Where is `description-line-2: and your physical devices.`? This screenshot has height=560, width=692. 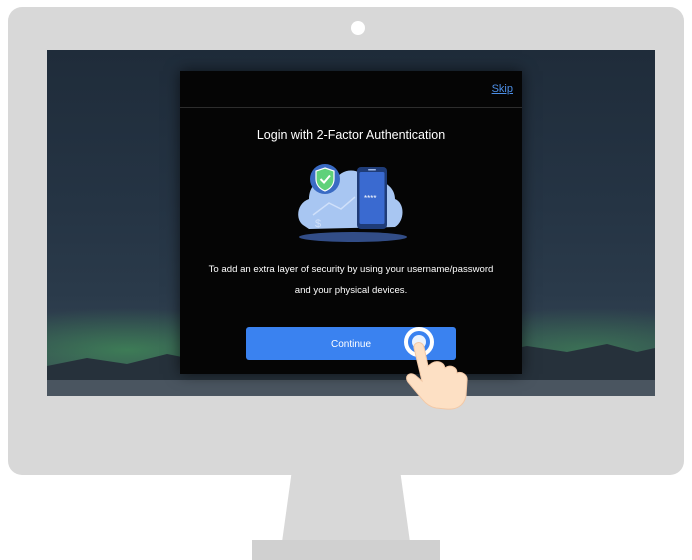
description-line-2: and your physical devices. is located at coordinates (351, 290).